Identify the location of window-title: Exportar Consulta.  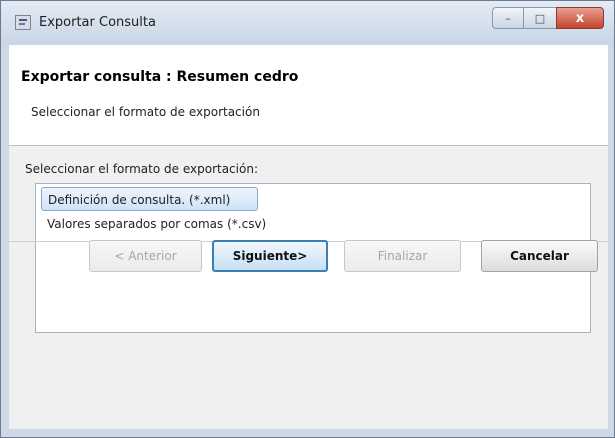
(97, 22).